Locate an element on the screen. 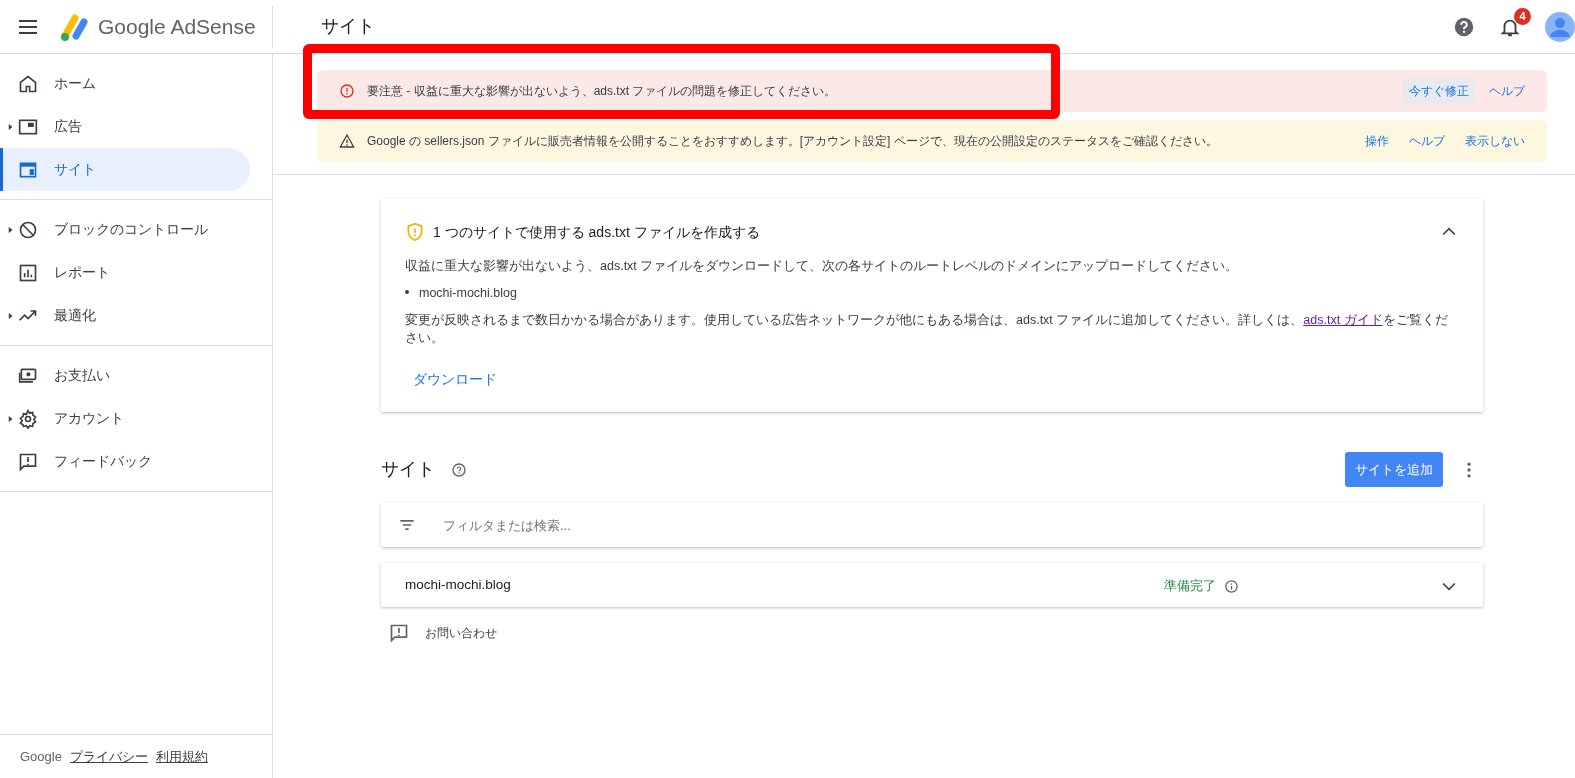 This screenshot has width=1575, height=778. alert-message: Google の sellers.json ファイルに販売者情報を公開することをおすすめします。[アカウント設定] ページで、現在の公開設定のステータスをご確認ください。 is located at coordinates (792, 141).